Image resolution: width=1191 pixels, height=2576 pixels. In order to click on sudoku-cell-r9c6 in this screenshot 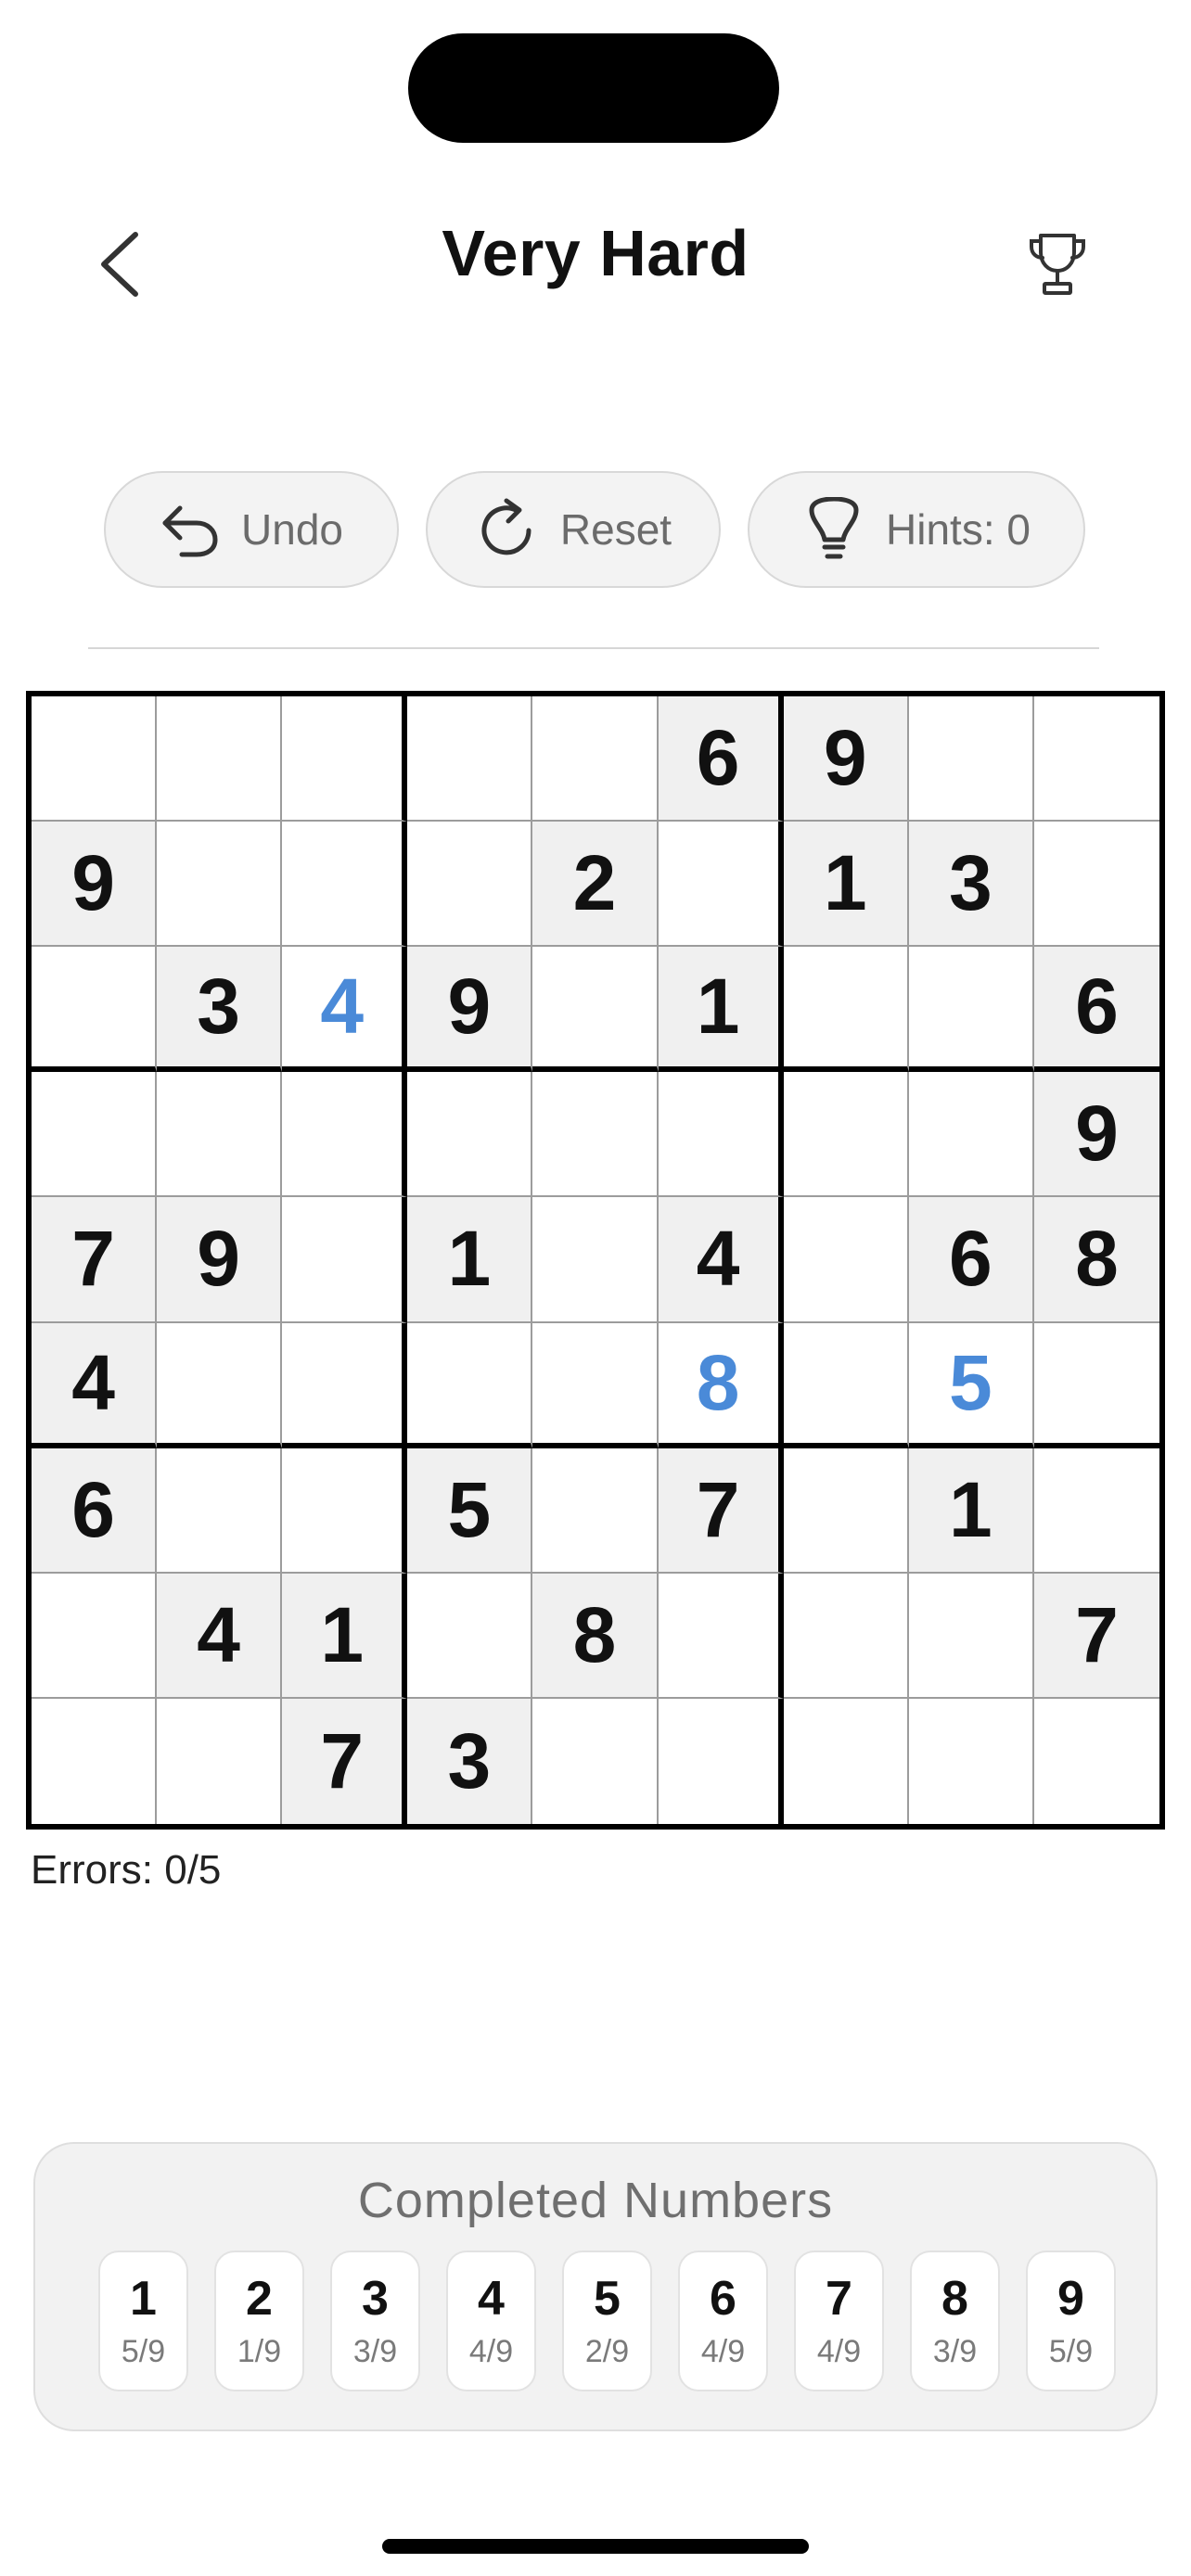, I will do `click(721, 1761)`.